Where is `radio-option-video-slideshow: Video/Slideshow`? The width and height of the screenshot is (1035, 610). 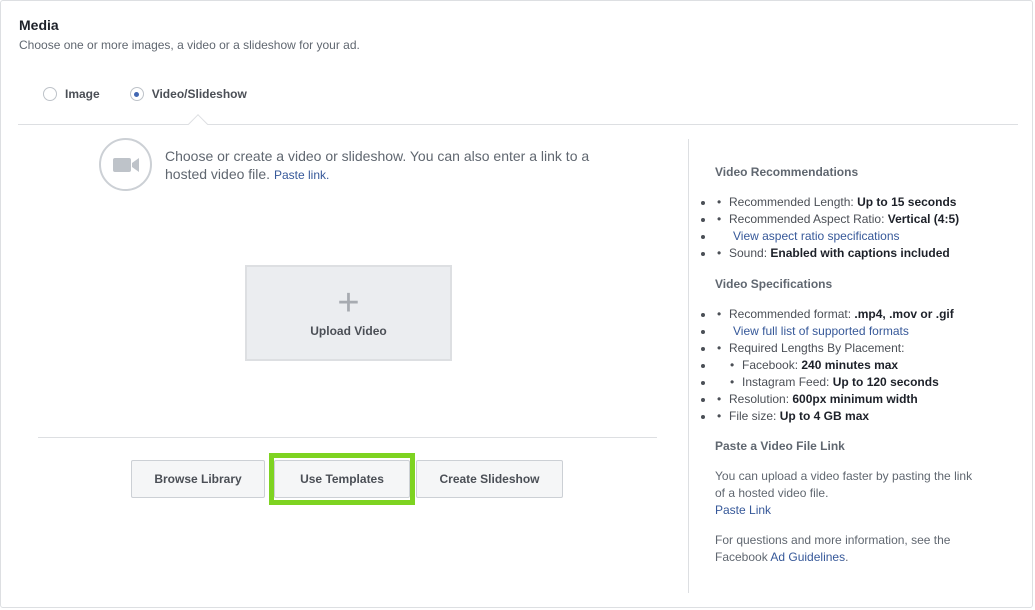
radio-option-video-slideshow: Video/Slideshow is located at coordinates (188, 94).